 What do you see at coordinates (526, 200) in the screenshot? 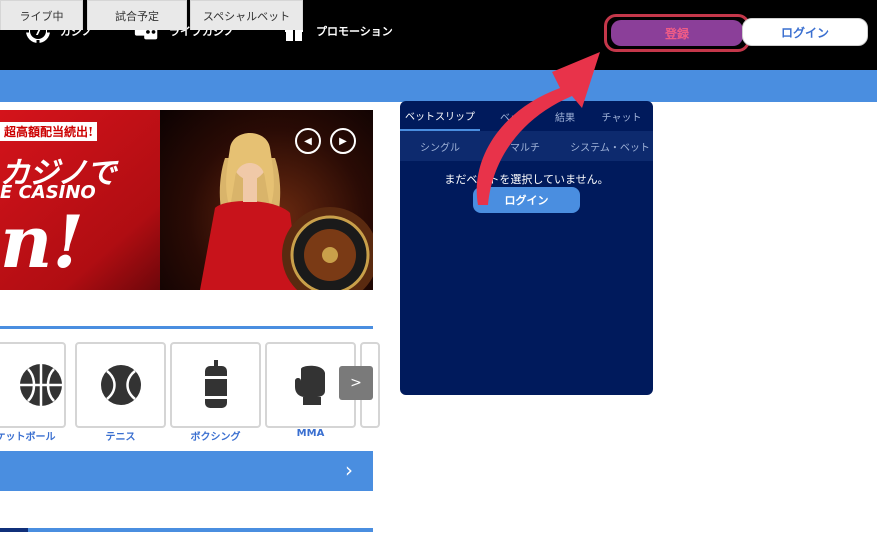
I see `betslip-login-button: ログイン` at bounding box center [526, 200].